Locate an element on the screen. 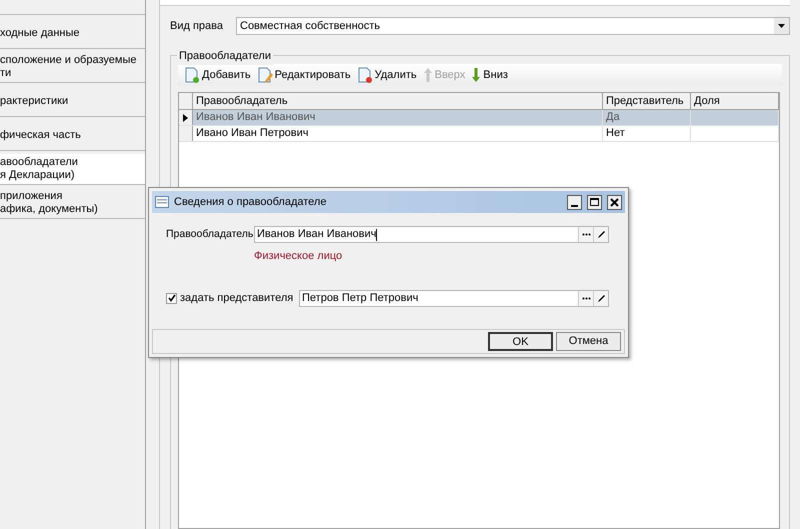  sidebar-item: авообладатели я Декларации) is located at coordinates (72, 169).